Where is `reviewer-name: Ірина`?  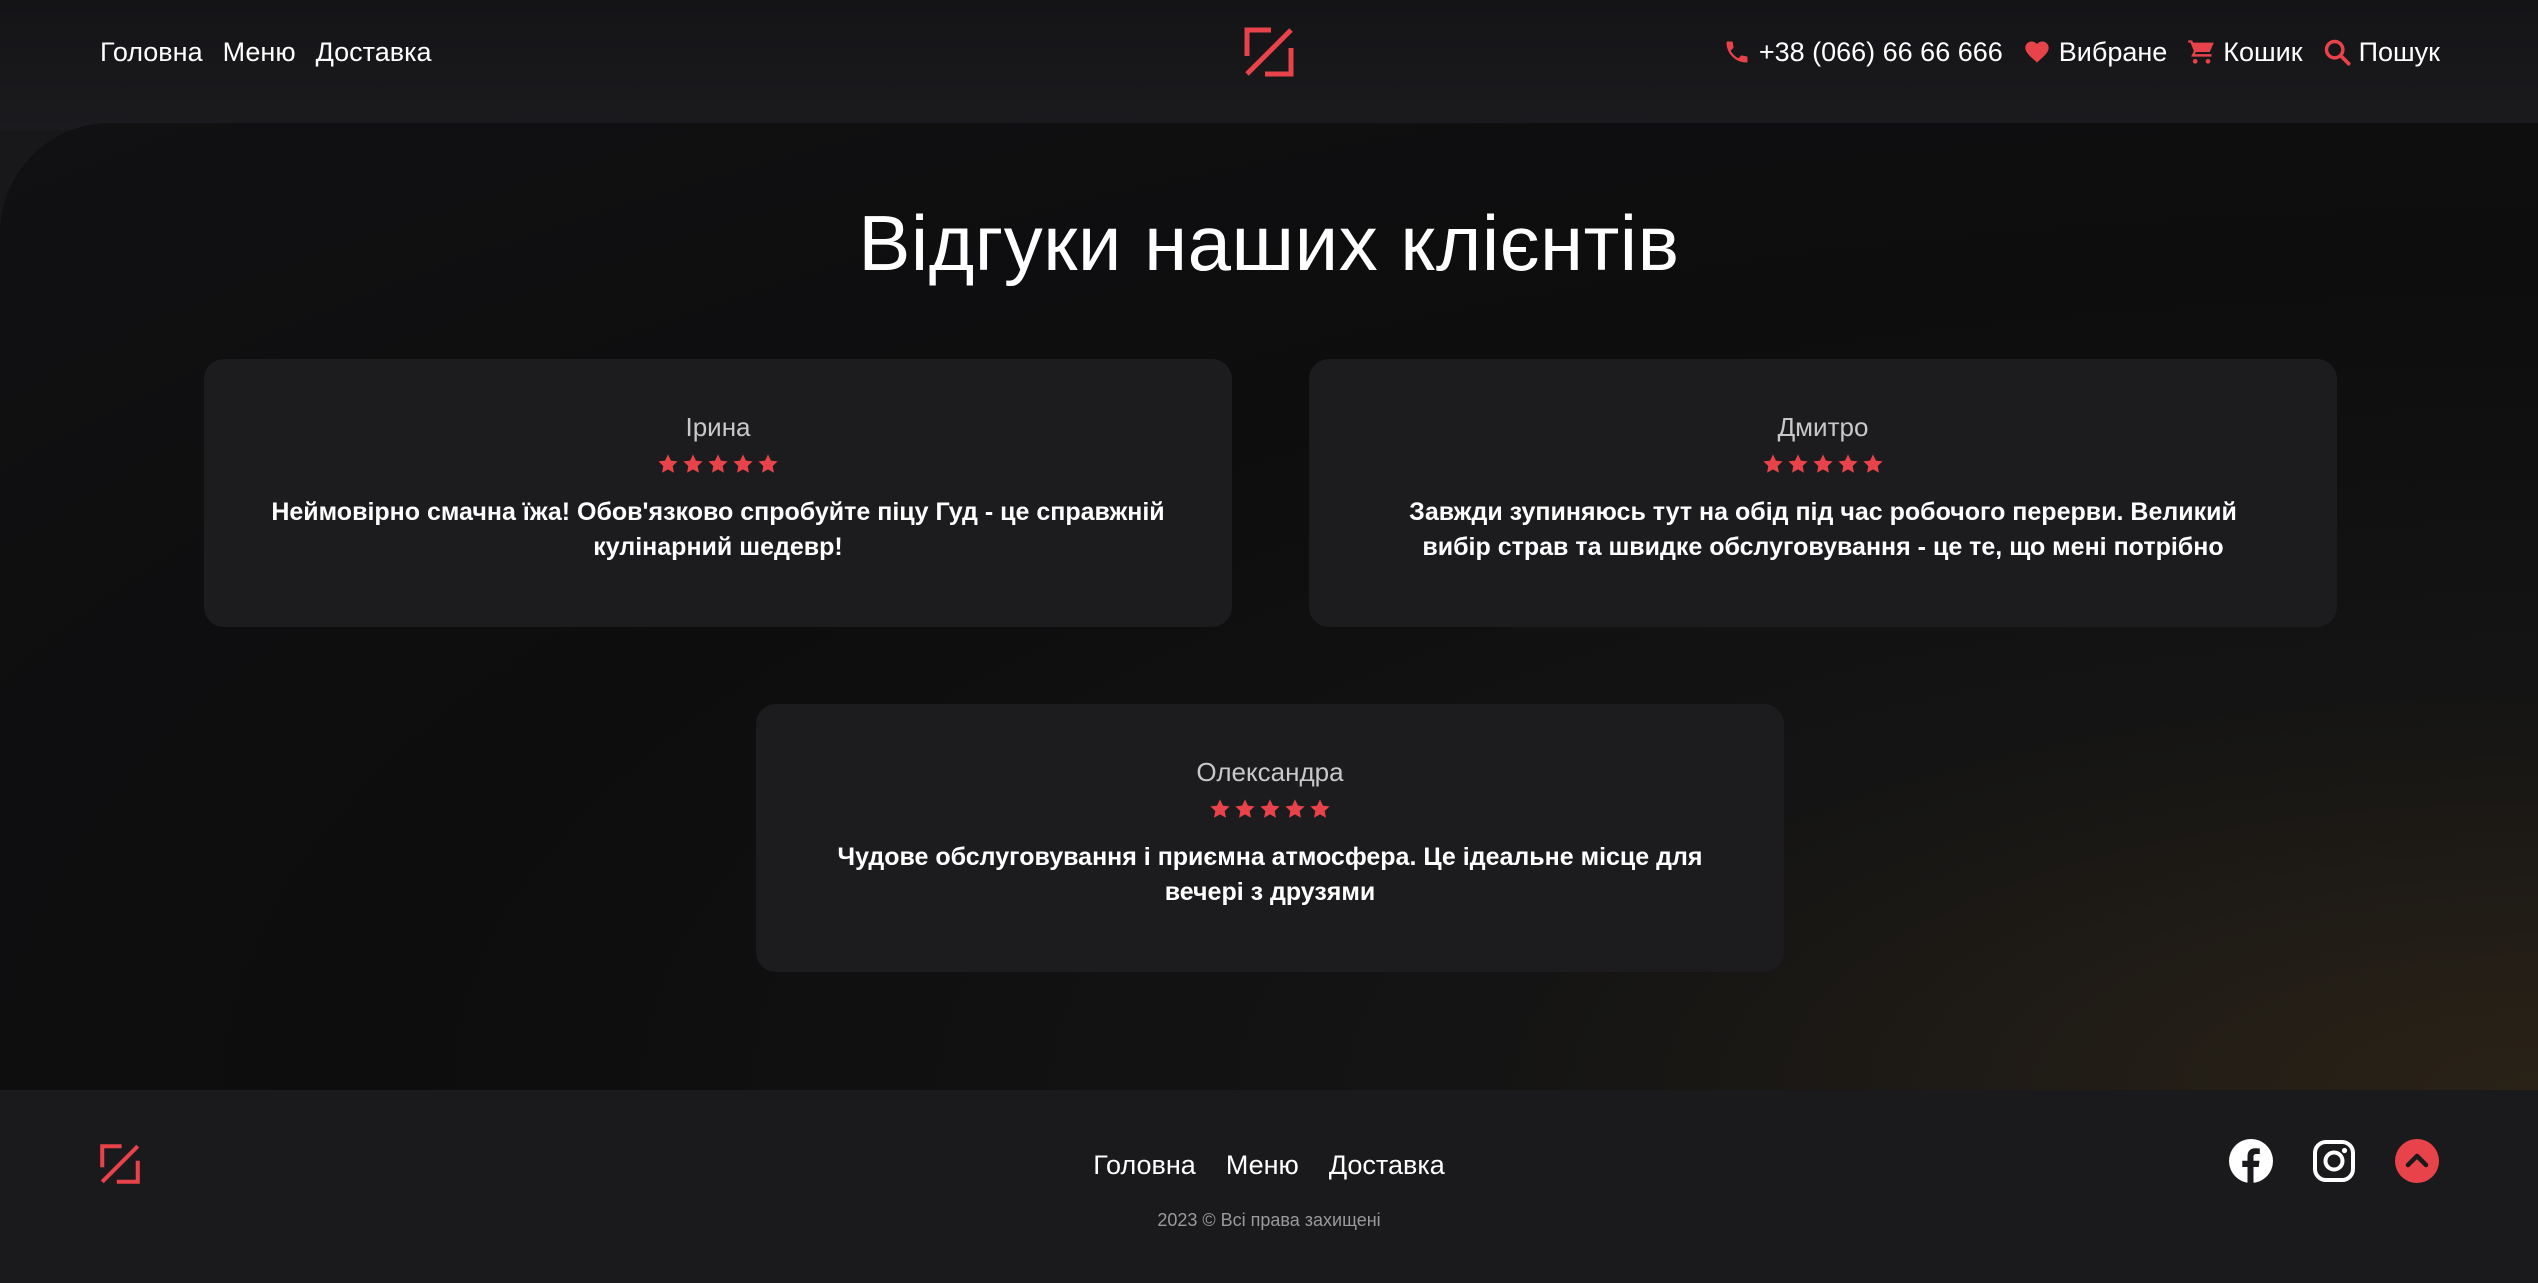 reviewer-name: Ірина is located at coordinates (718, 427).